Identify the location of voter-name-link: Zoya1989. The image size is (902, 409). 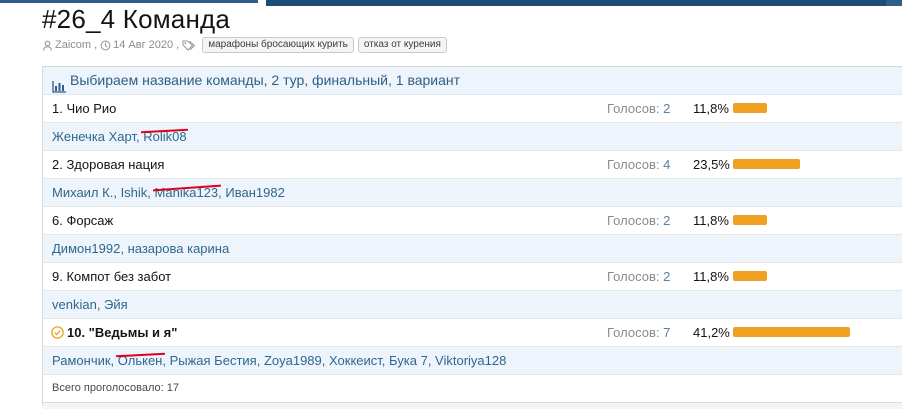
(293, 360).